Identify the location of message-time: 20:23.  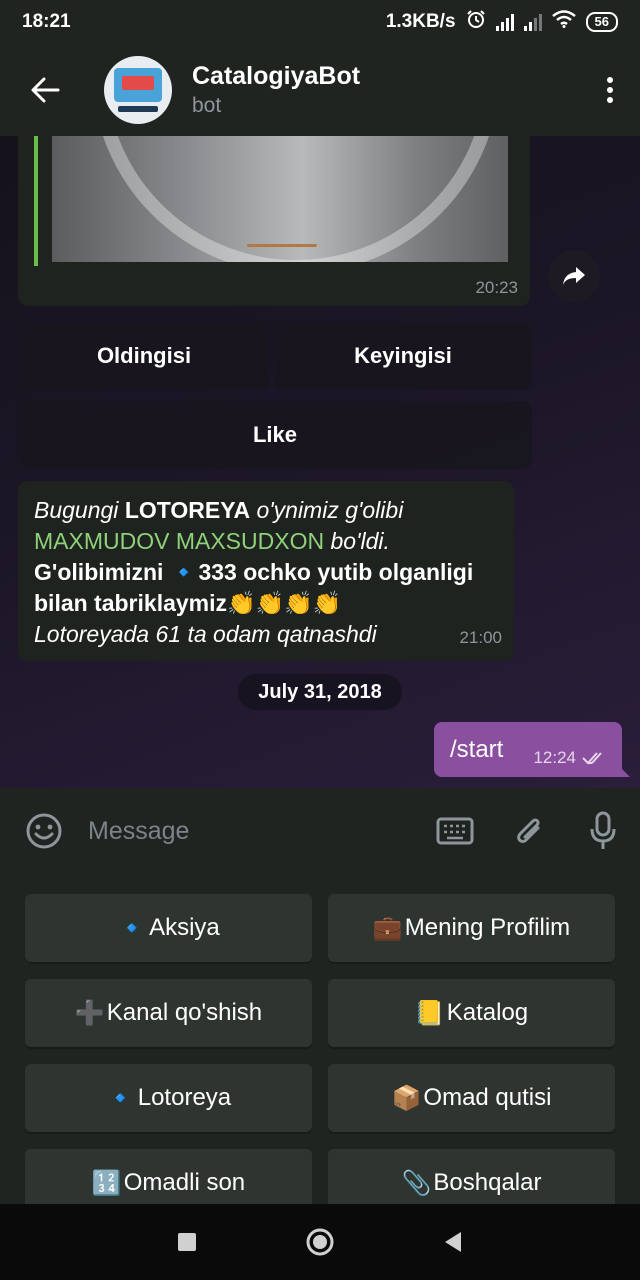
(496, 287).